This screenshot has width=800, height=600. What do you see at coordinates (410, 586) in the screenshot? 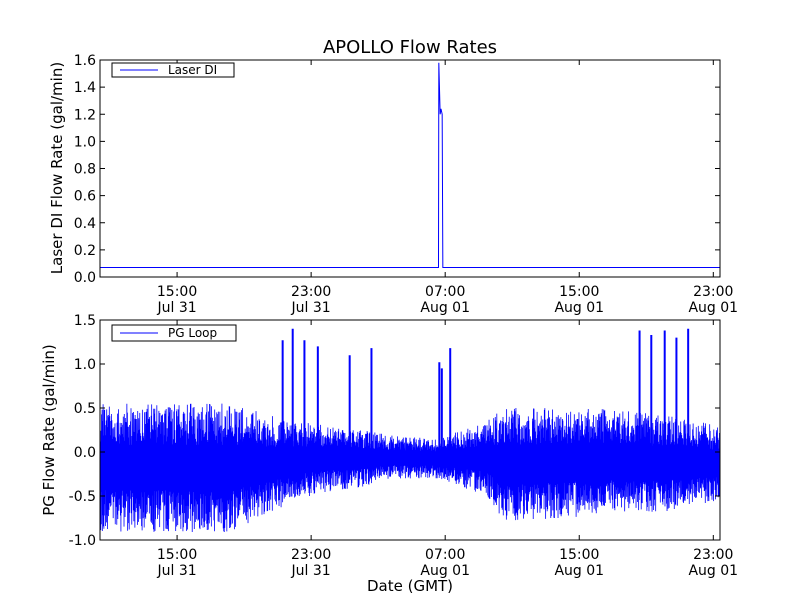
I see `x-axis-label: Date (GMT)` at bounding box center [410, 586].